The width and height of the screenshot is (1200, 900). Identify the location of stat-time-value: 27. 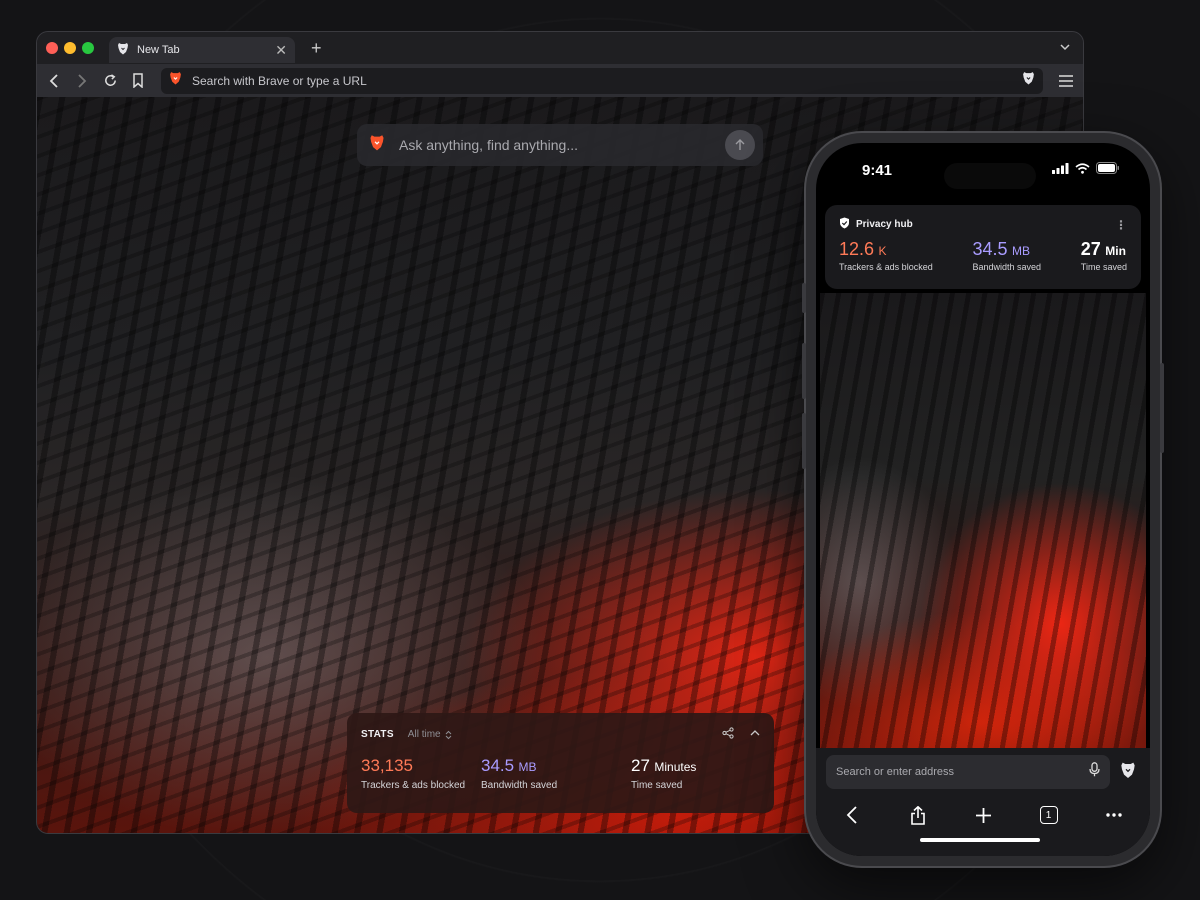
(640, 765).